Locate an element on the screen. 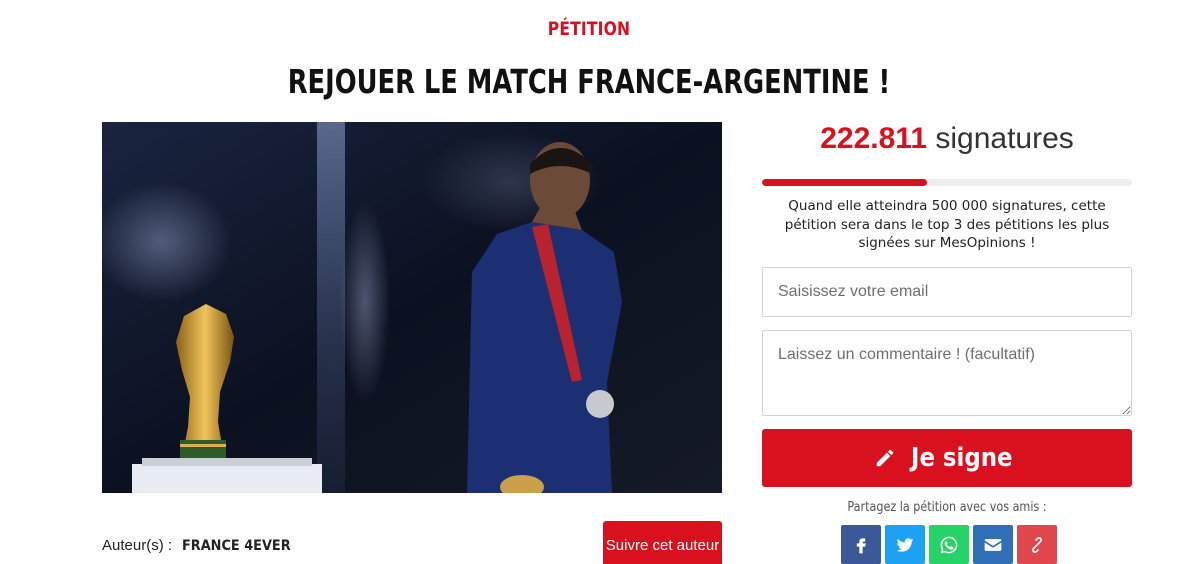 Image resolution: width=1178 pixels, height=564 pixels. author-name: FRANCE 4EVER is located at coordinates (236, 546).